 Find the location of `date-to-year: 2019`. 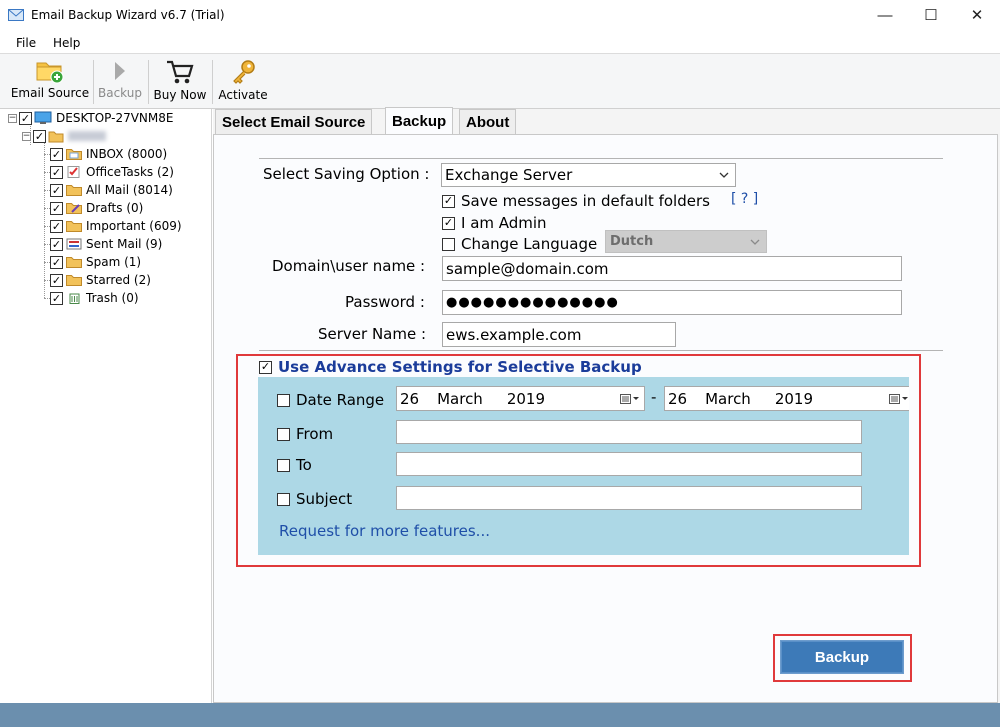

date-to-year: 2019 is located at coordinates (794, 398).